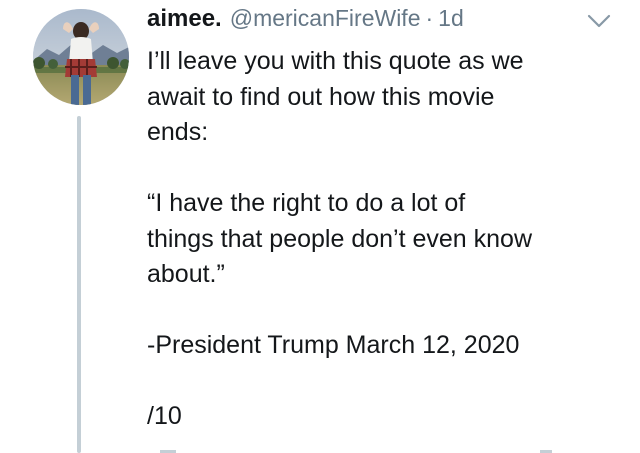 This screenshot has height=453, width=640. Describe the element at coordinates (186, 274) in the screenshot. I see `tweet-text-line: about.”` at that location.